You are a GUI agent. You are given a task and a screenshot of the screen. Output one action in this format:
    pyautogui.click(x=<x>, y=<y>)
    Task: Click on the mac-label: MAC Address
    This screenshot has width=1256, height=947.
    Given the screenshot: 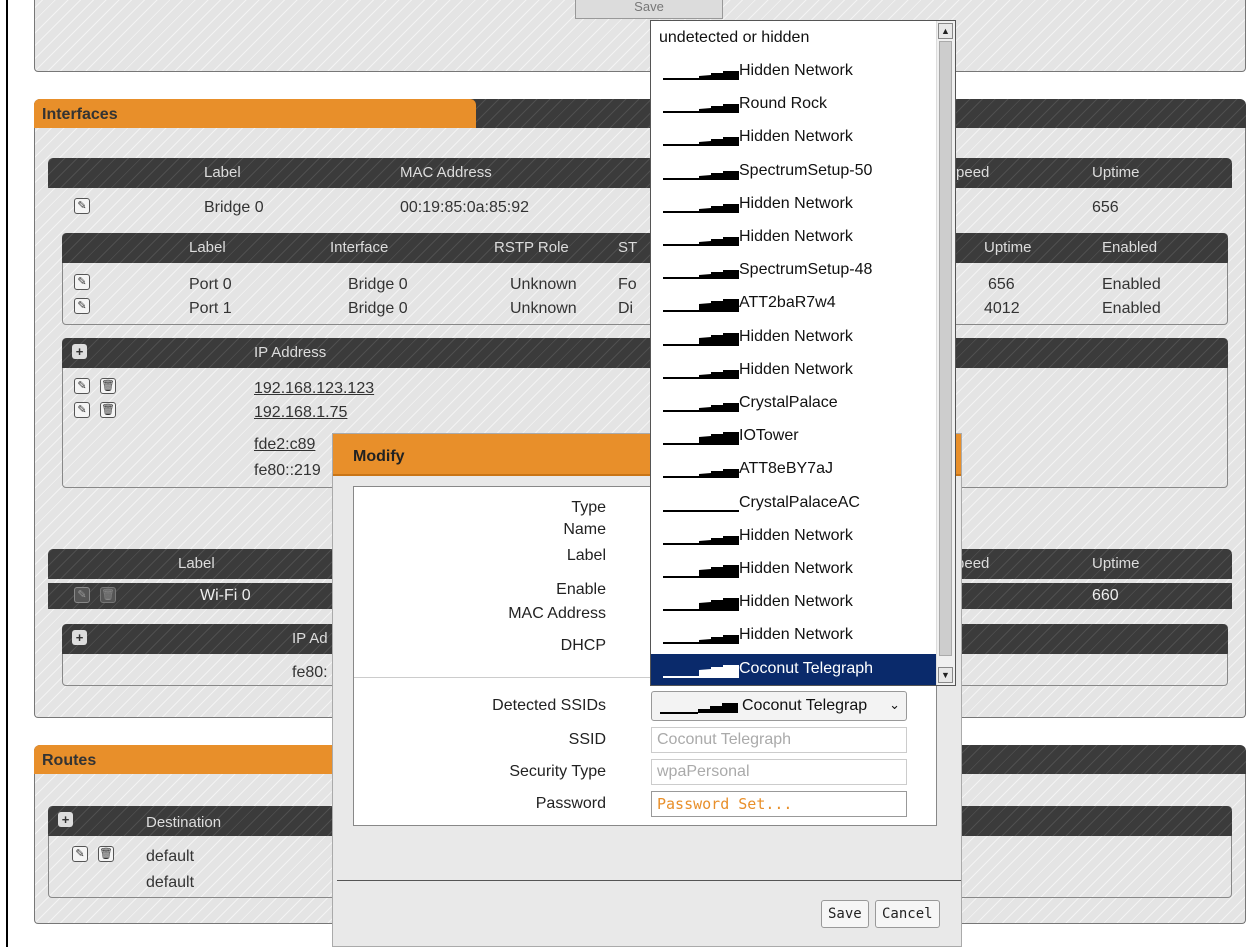 What is the action you would take?
    pyautogui.click(x=557, y=613)
    